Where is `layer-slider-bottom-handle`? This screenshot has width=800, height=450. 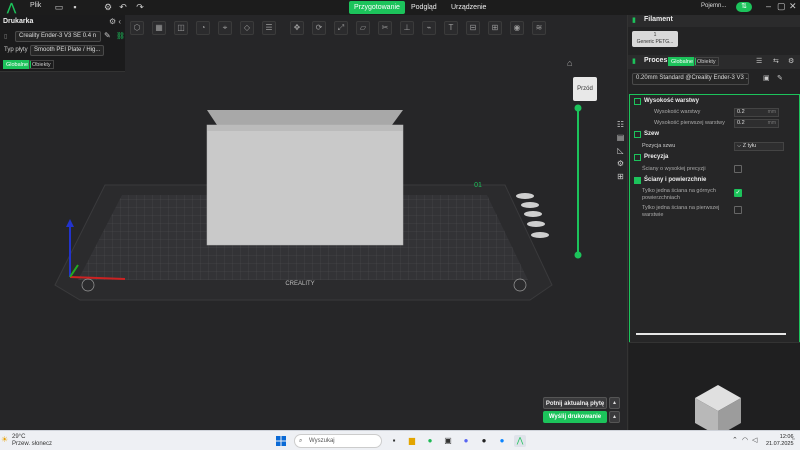
layer-slider-bottom-handle is located at coordinates (578, 255).